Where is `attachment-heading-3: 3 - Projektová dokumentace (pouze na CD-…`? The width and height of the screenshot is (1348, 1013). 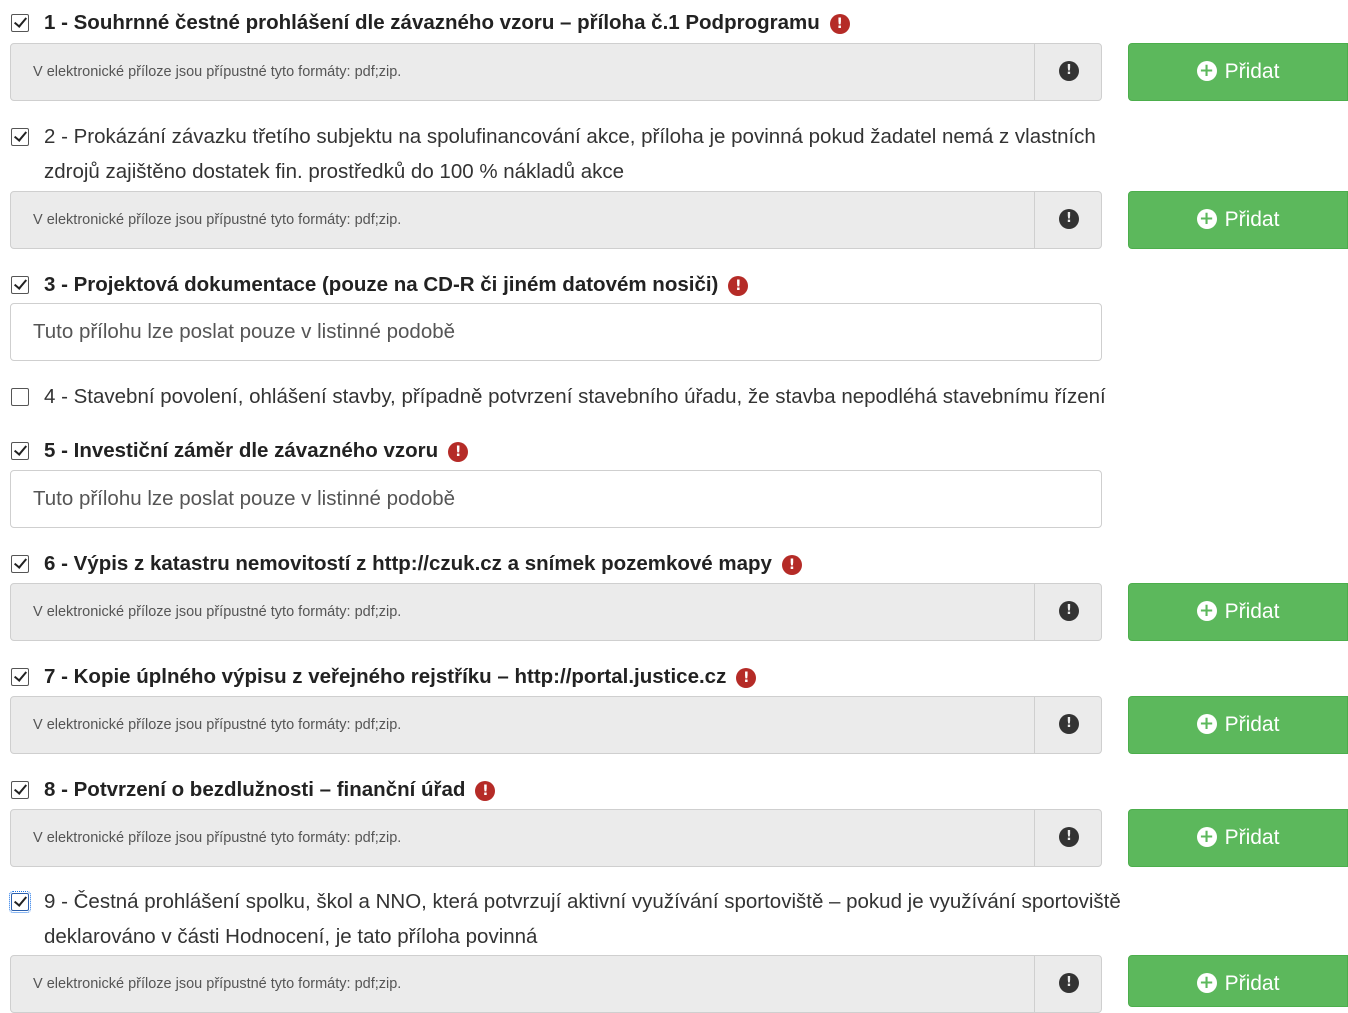 attachment-heading-3: 3 - Projektová dokumentace (pouze na CD-… is located at coordinates (674, 284).